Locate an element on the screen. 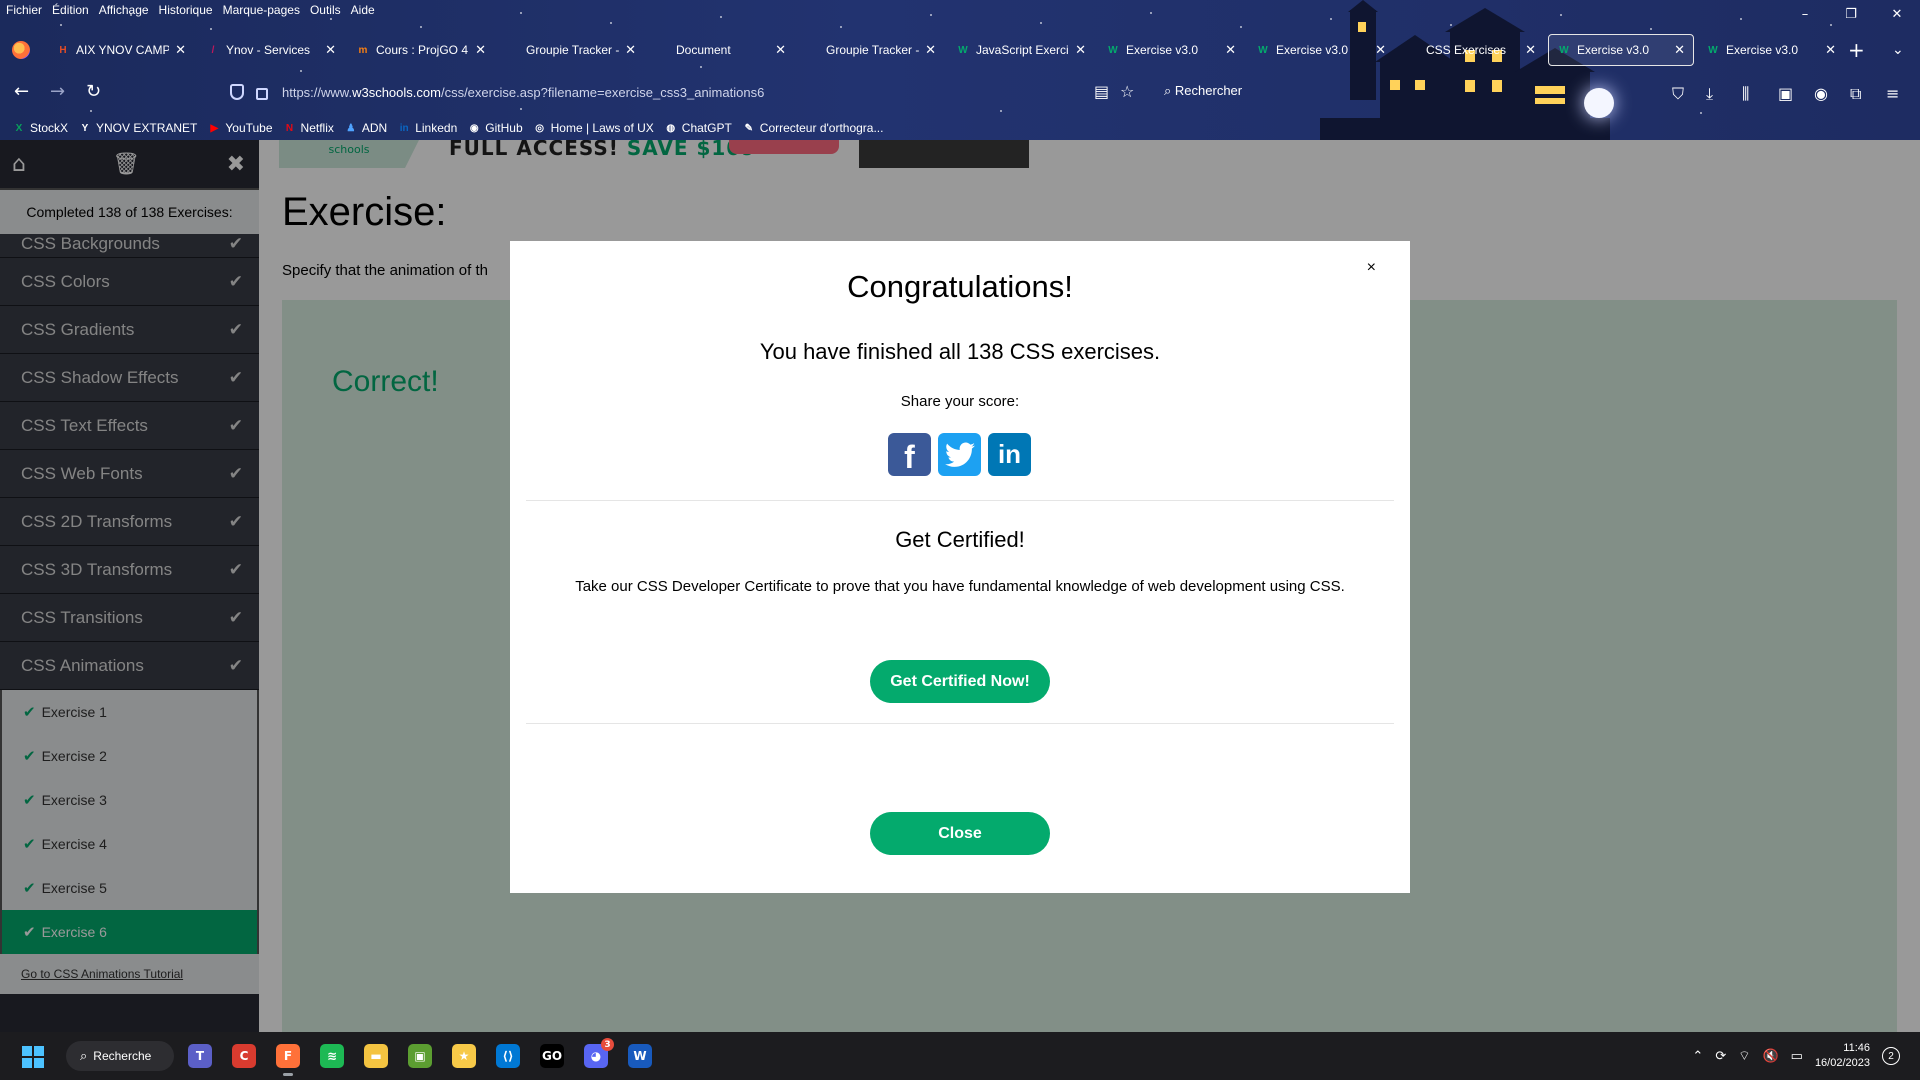  discord-icon: ◕ 3 is located at coordinates (599, 1053).